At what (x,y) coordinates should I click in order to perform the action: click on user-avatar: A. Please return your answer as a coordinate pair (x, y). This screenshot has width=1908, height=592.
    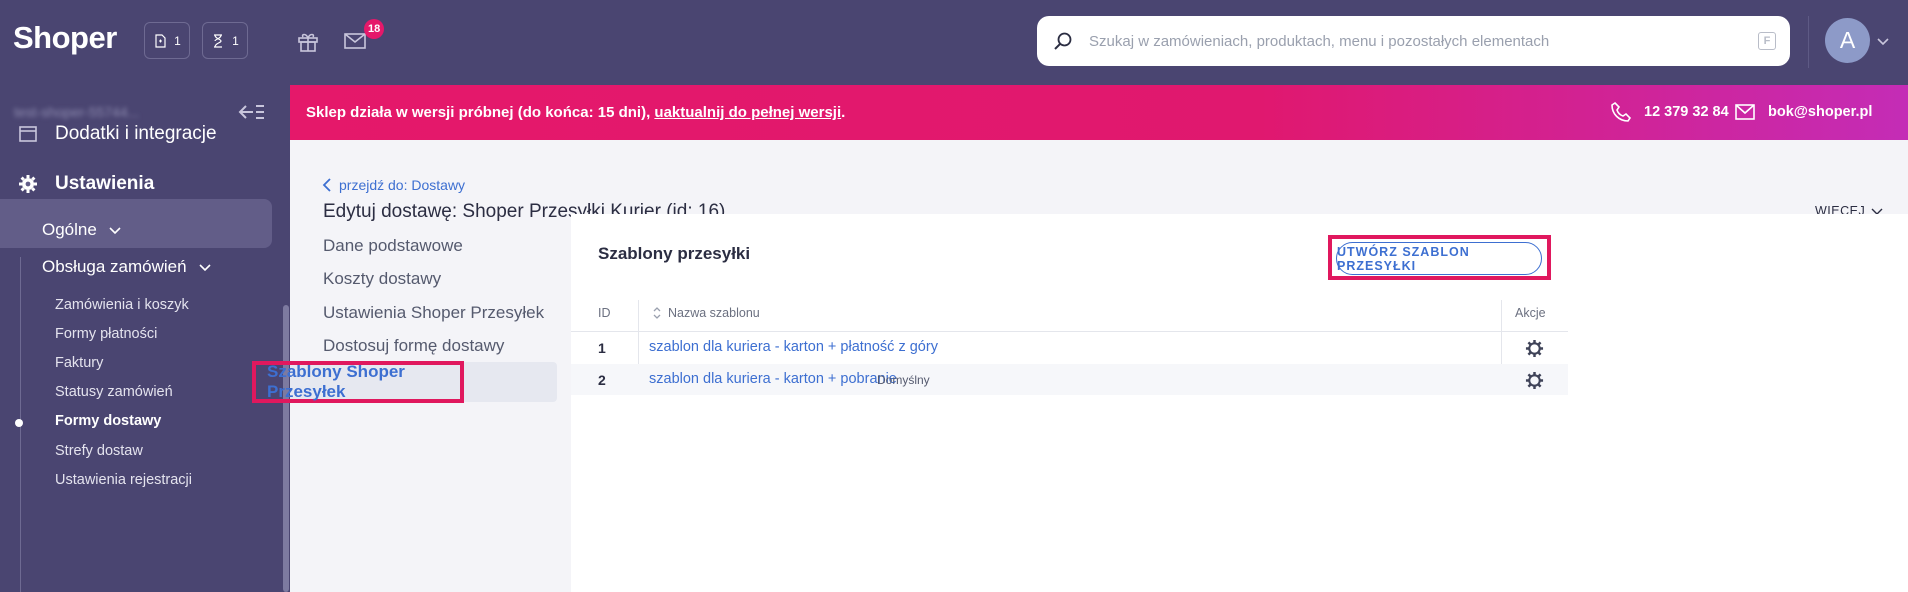
    Looking at the image, I should click on (1847, 40).